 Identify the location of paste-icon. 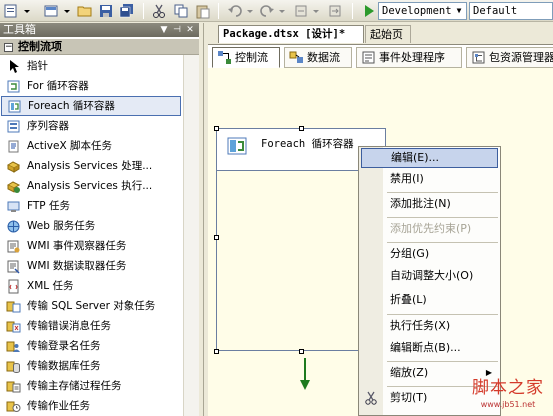
(203, 11).